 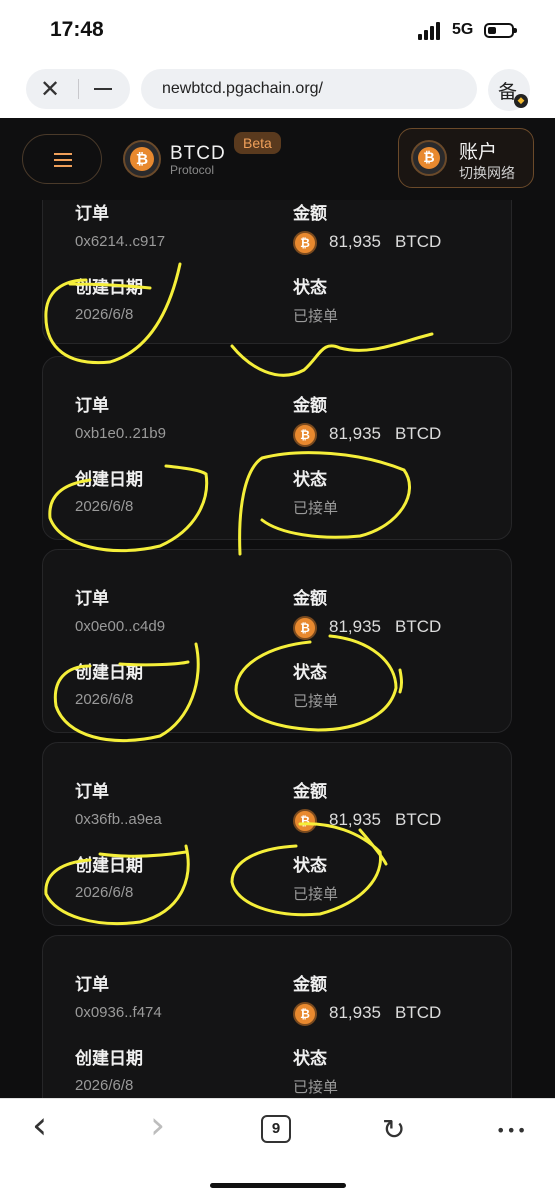 I want to click on status-time: 17:48, so click(x=77, y=29).